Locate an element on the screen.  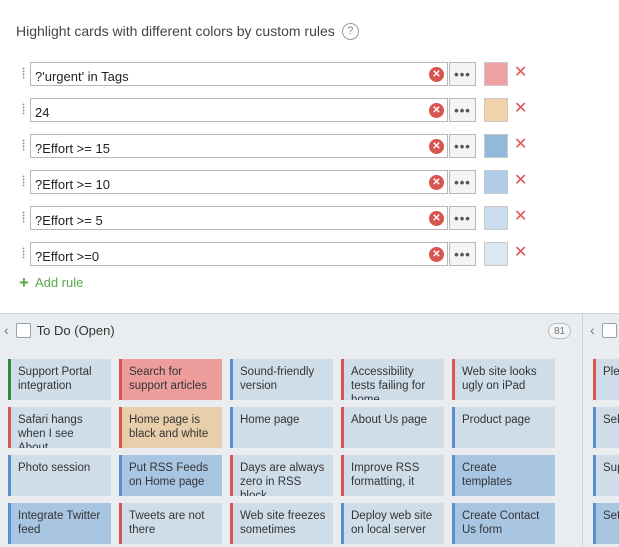
card: Web site freezes sometimes is located at coordinates (281, 523).